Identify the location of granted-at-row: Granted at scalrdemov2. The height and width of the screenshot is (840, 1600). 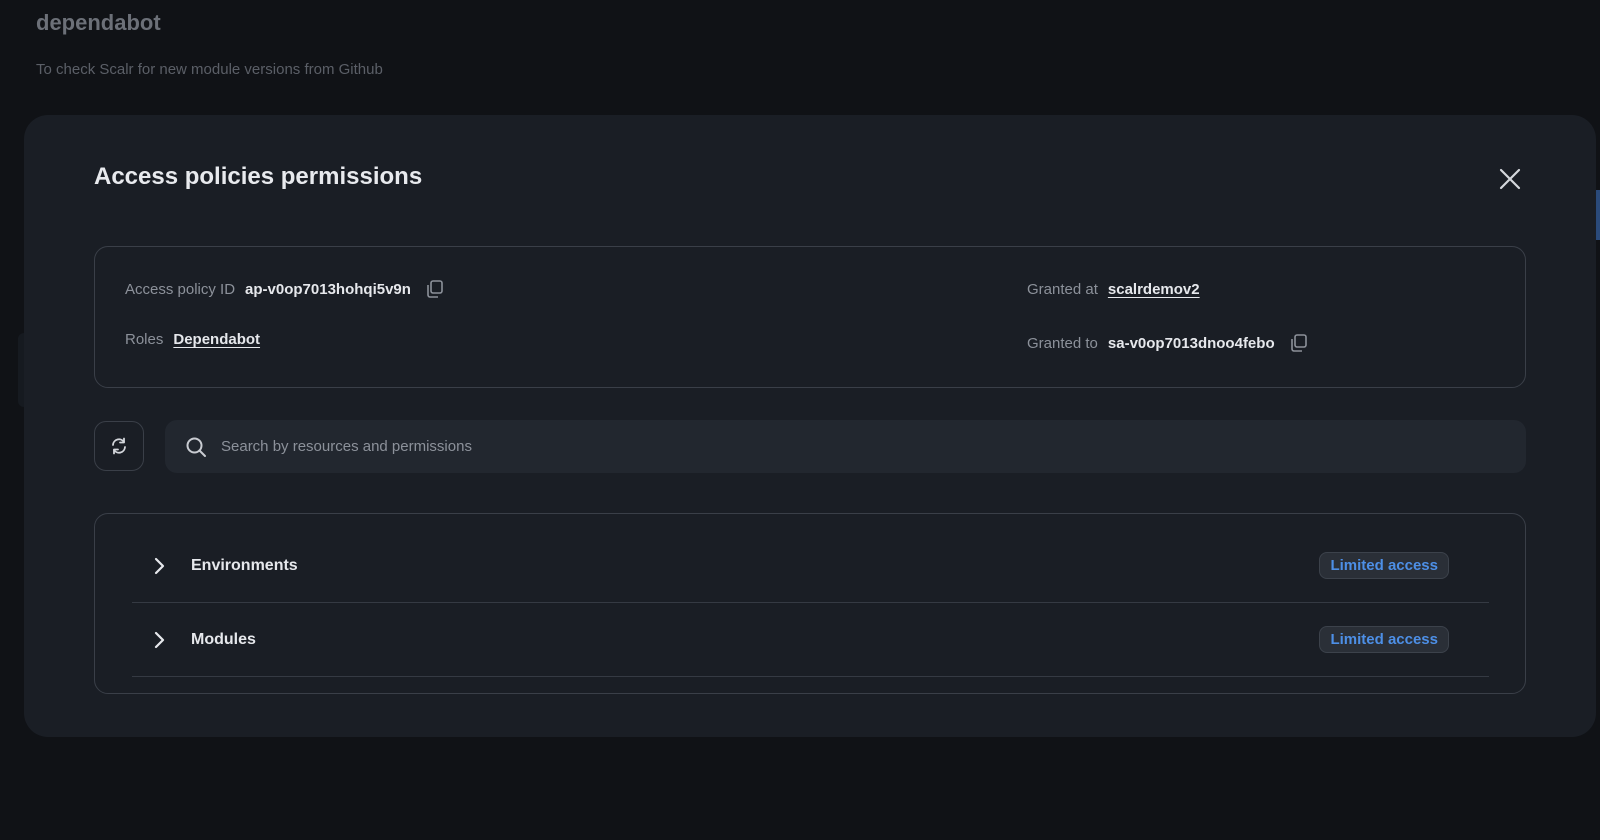
(1113, 289).